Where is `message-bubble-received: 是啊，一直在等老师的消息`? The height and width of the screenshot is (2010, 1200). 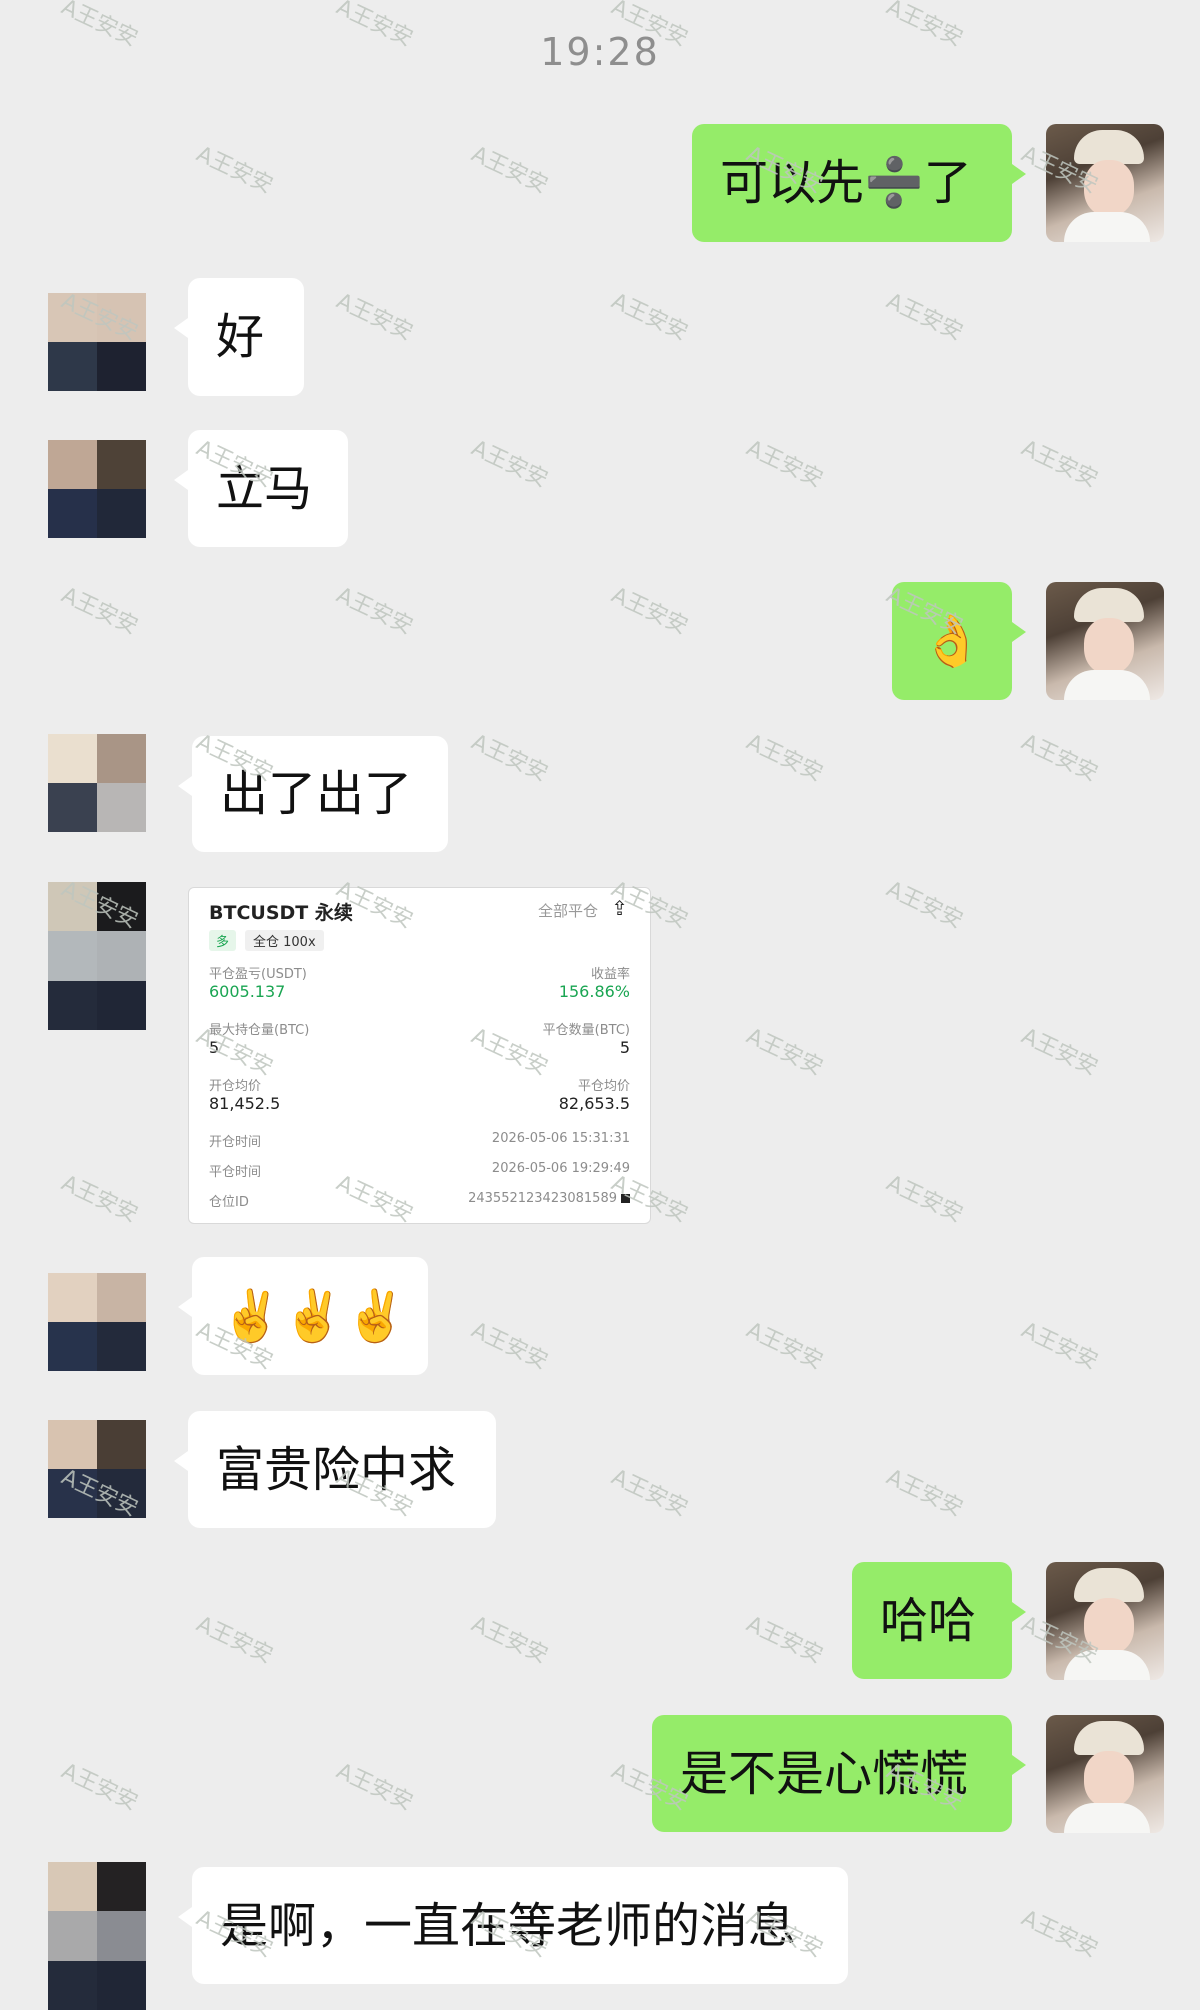 message-bubble-received: 是啊，一直在等老师的消息 is located at coordinates (513, 1925).